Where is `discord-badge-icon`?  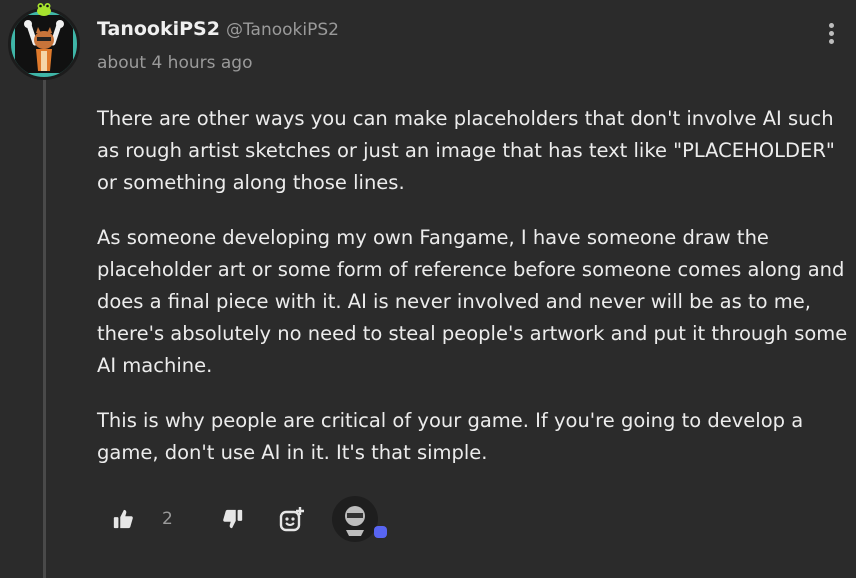
discord-badge-icon is located at coordinates (380, 532).